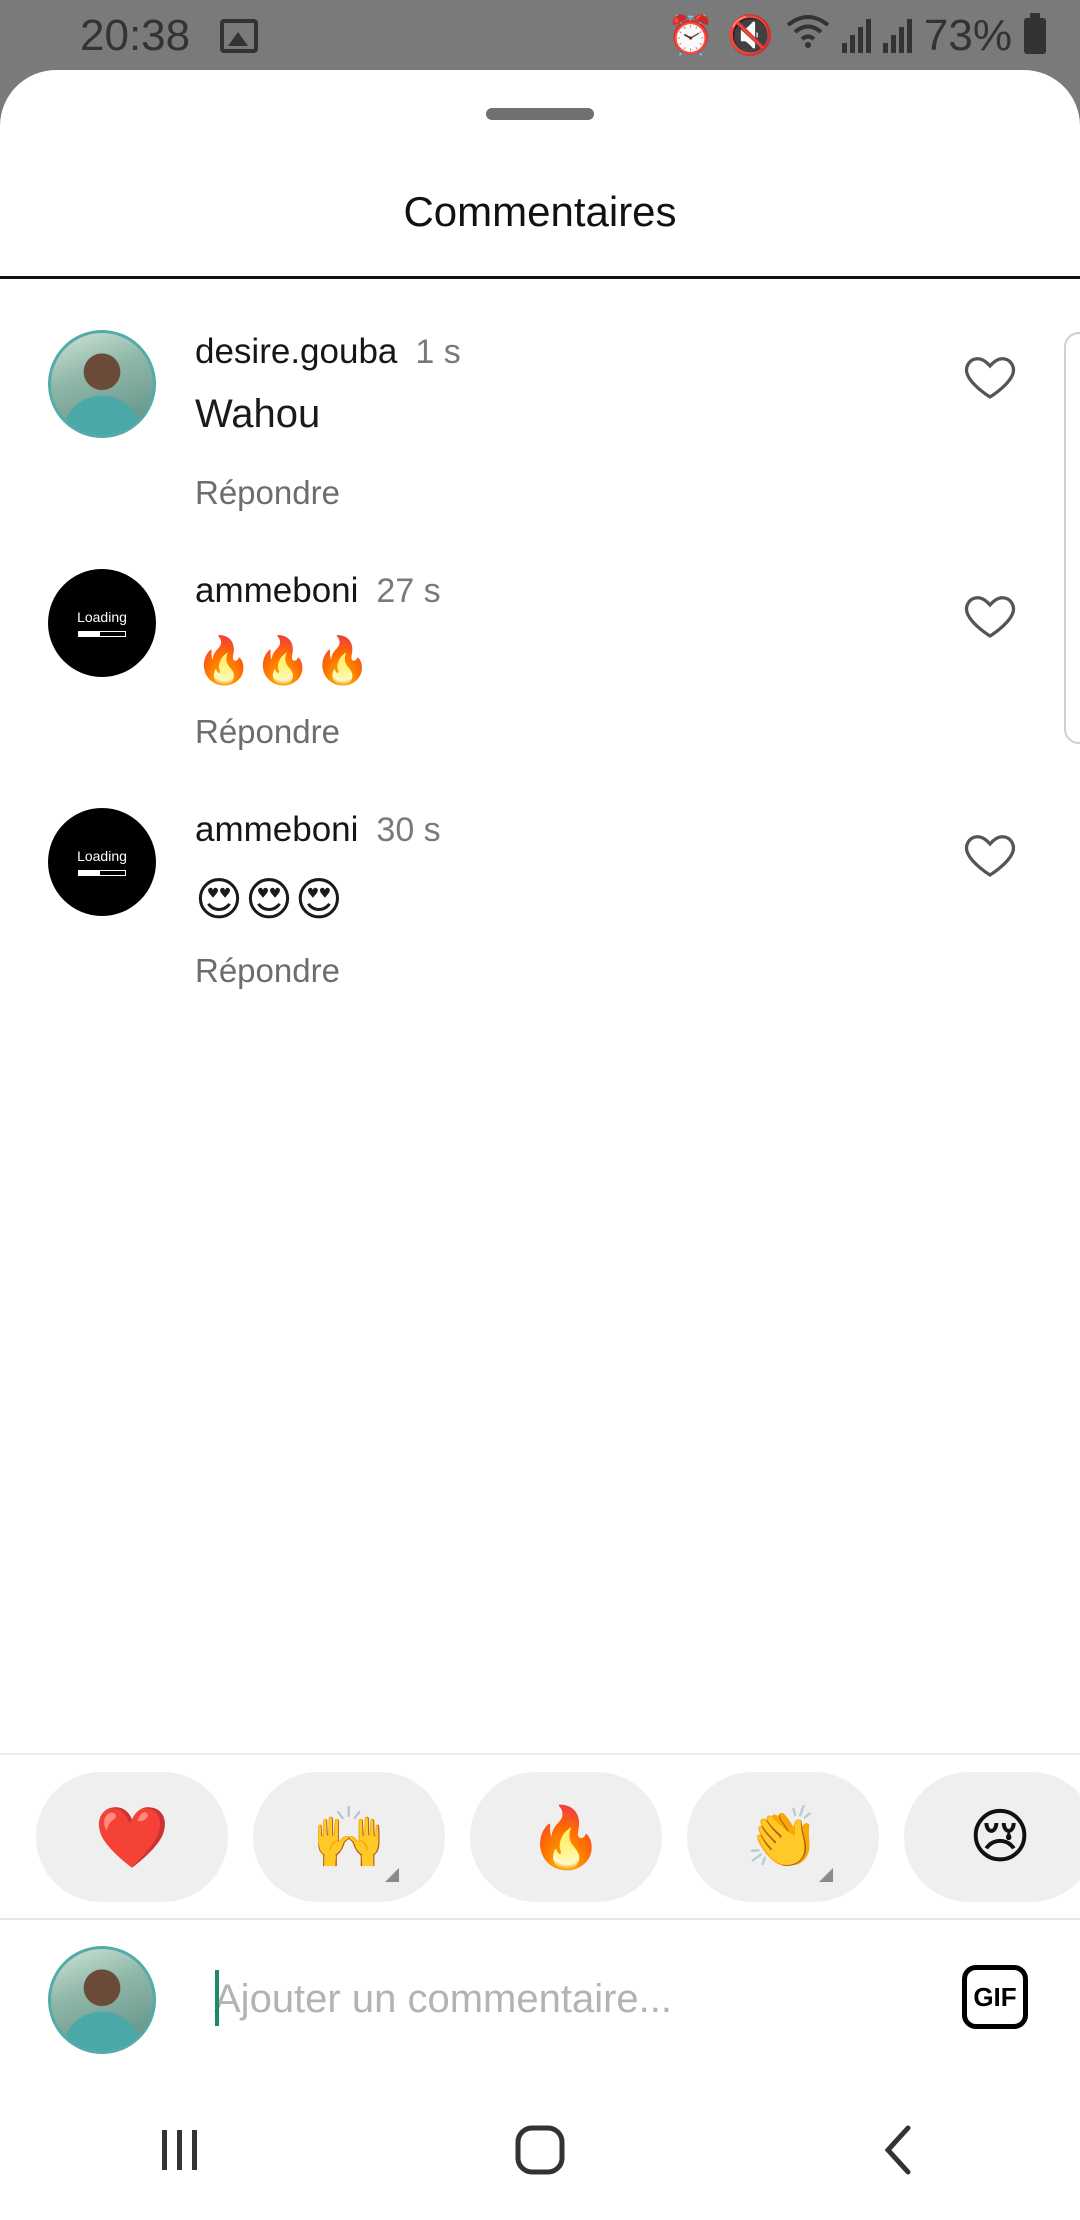 The image size is (1080, 2220). I want to click on comment-header: ammeboni 27 s, so click(318, 591).